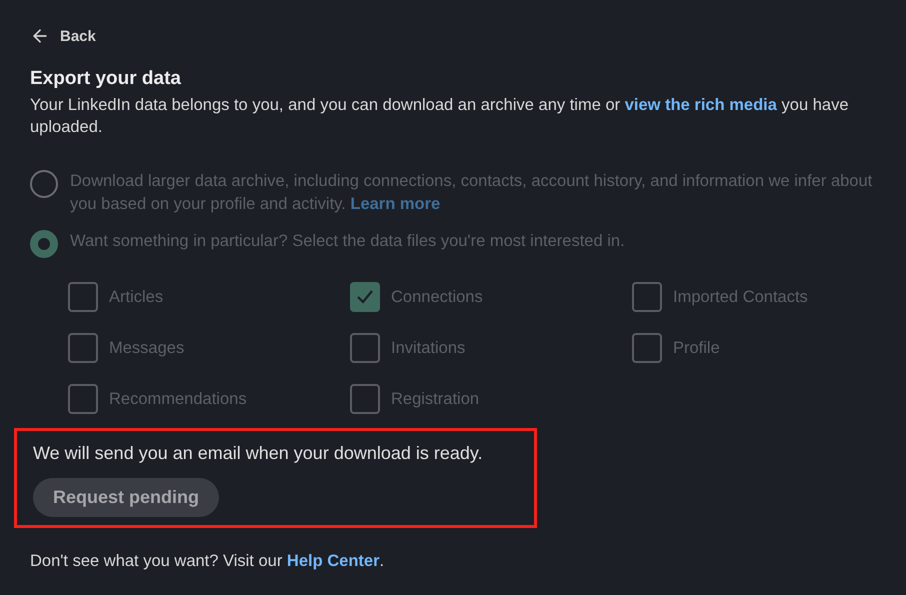 This screenshot has height=595, width=906. Describe the element at coordinates (146, 348) in the screenshot. I see `file-label: Messages` at that location.